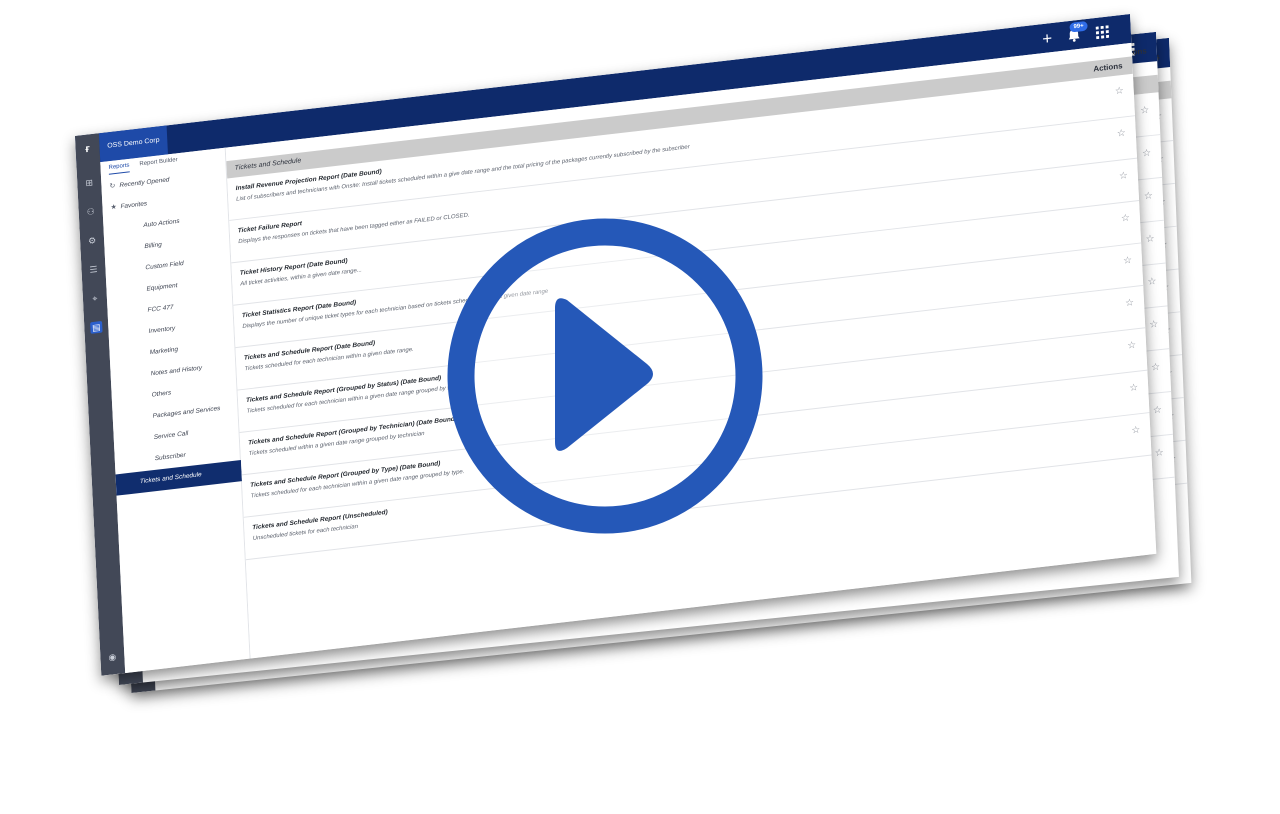 The width and height of the screenshot is (1280, 814). What do you see at coordinates (93, 269) in the screenshot?
I see `list-nav-icon: ☰` at bounding box center [93, 269].